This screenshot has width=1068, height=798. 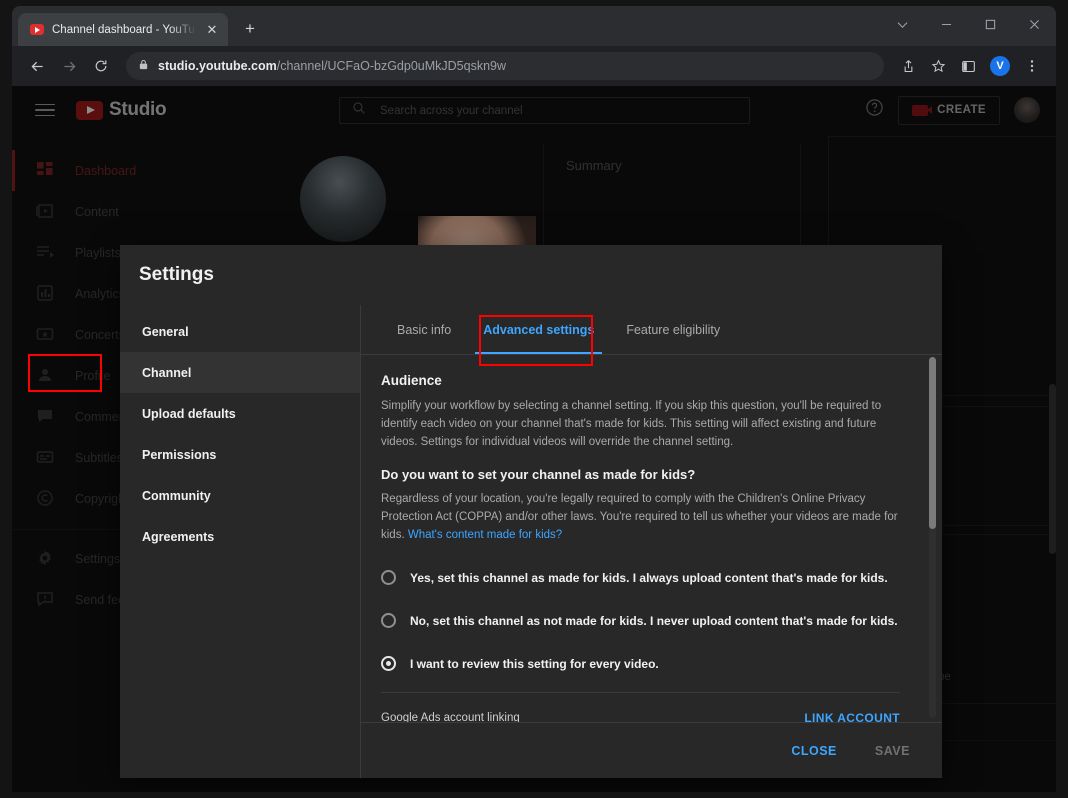 I want to click on browser-tab-title: Channel dashboard - YouTube St, so click(x=124, y=29).